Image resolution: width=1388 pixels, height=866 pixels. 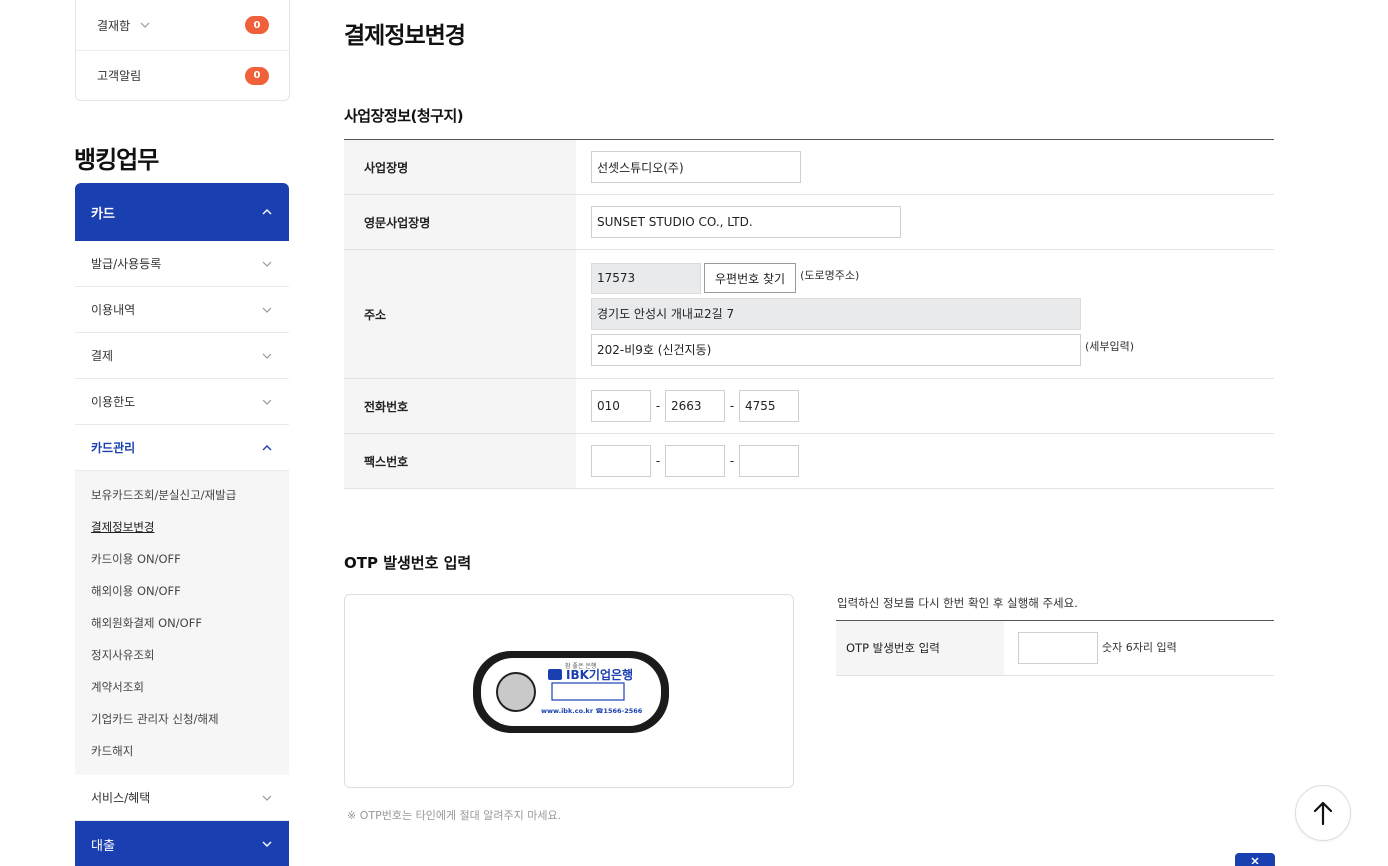 What do you see at coordinates (182, 25) in the screenshot?
I see `approval-box-item: 결재함 0` at bounding box center [182, 25].